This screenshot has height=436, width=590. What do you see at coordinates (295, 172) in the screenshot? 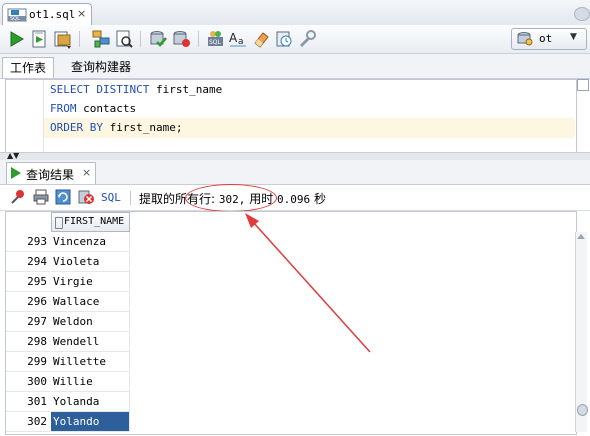
I see `results-tab-bar: 查询结果 ×` at bounding box center [295, 172].